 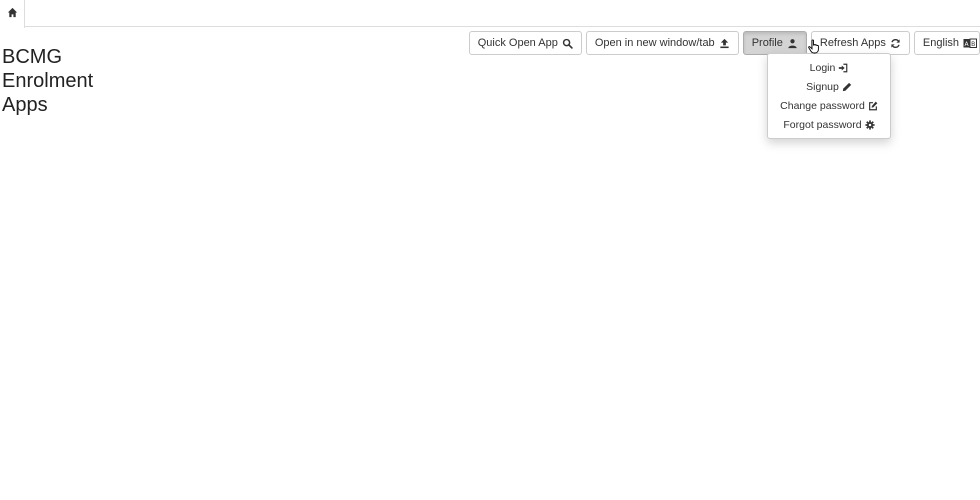 What do you see at coordinates (895, 43) in the screenshot?
I see `refresh-icon` at bounding box center [895, 43].